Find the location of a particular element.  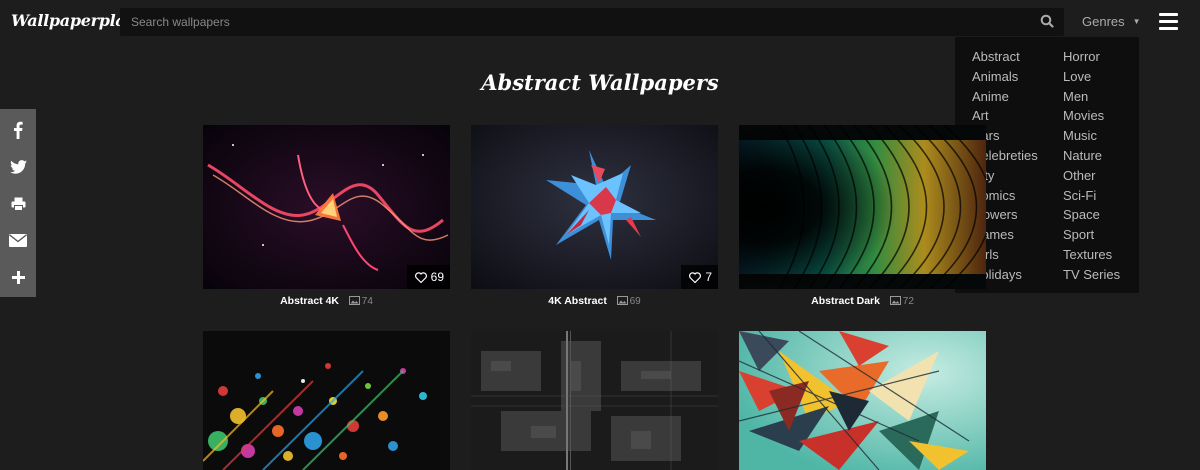

email-icon is located at coordinates (18, 240).